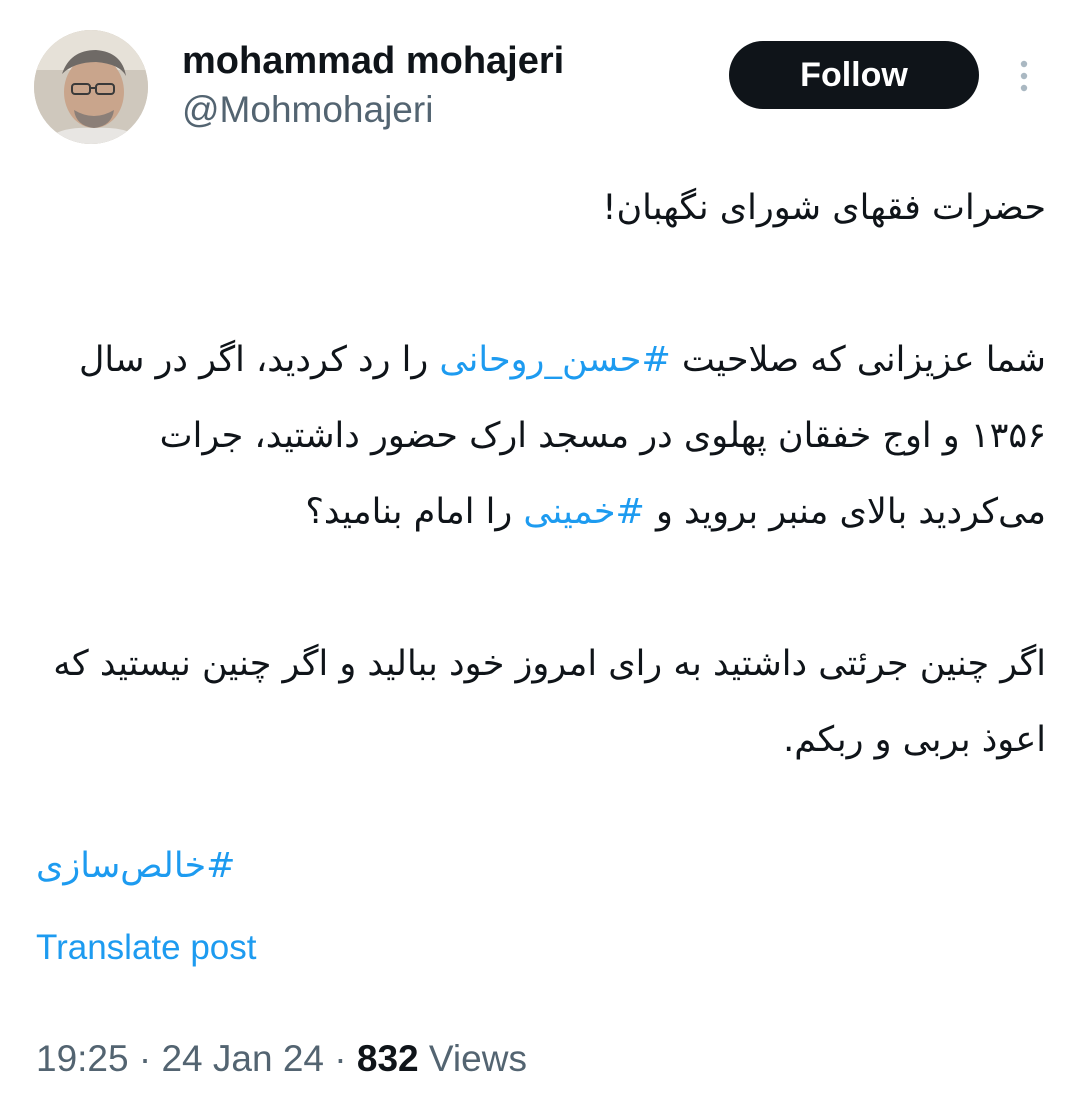 This screenshot has width=1080, height=1106. I want to click on tweet-header: mohammad mohajeri @Mohmohajeri Follow, so click(540, 80).